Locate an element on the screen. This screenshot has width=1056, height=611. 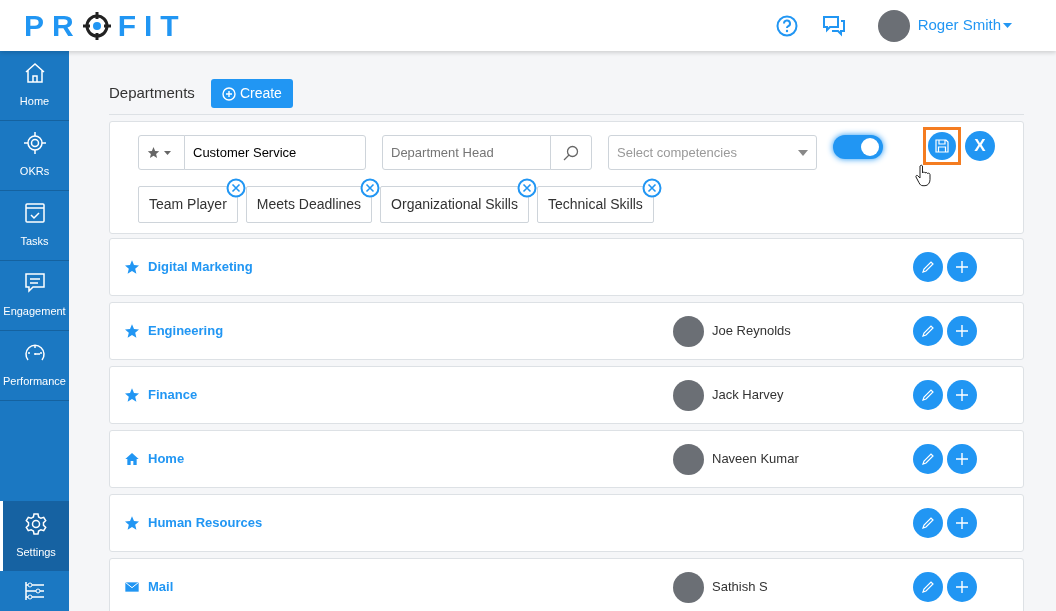
calendar-check-icon is located at coordinates (34, 213).